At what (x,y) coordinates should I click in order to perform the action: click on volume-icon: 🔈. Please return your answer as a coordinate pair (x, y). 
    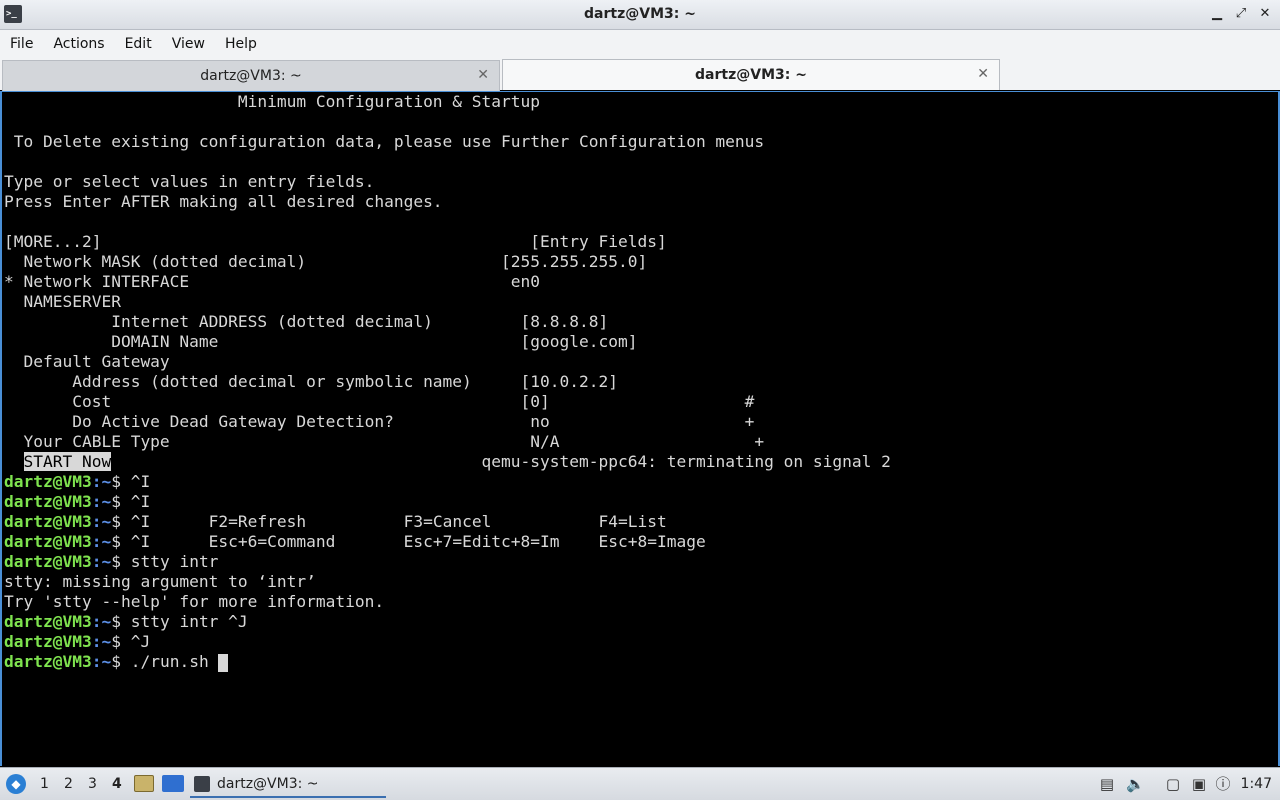
    Looking at the image, I should click on (1135, 784).